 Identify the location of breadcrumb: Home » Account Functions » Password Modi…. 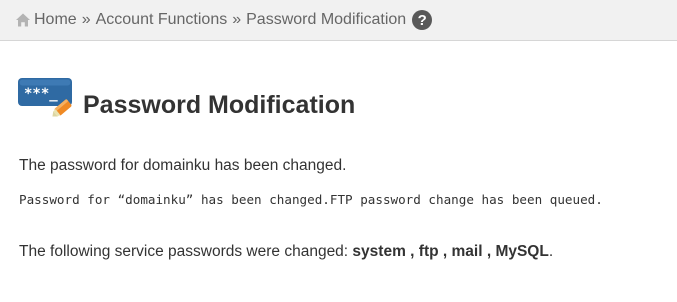
(338, 20).